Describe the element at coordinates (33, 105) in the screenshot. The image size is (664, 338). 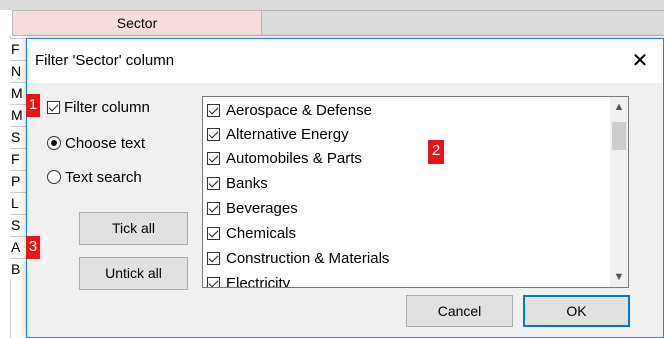
I see `annotation-badge-1: 1` at that location.